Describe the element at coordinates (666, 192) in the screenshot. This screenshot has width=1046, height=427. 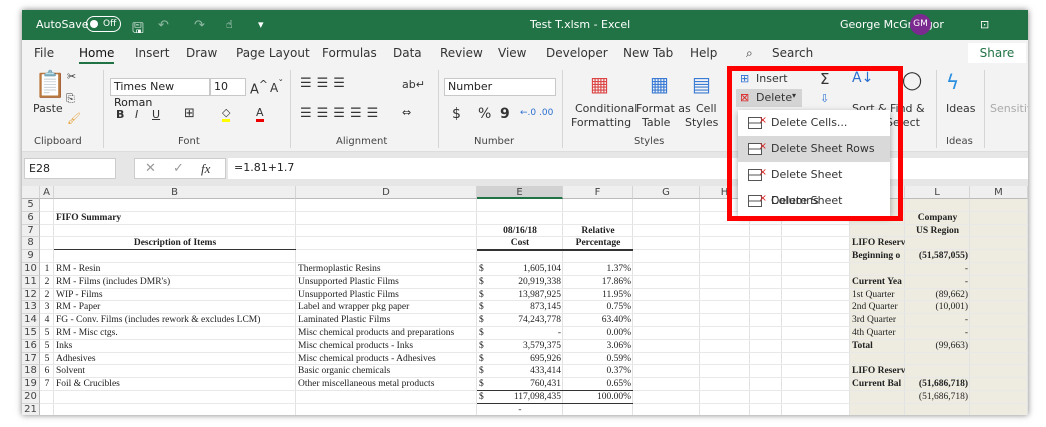
I see `column-header-g: G` at that location.